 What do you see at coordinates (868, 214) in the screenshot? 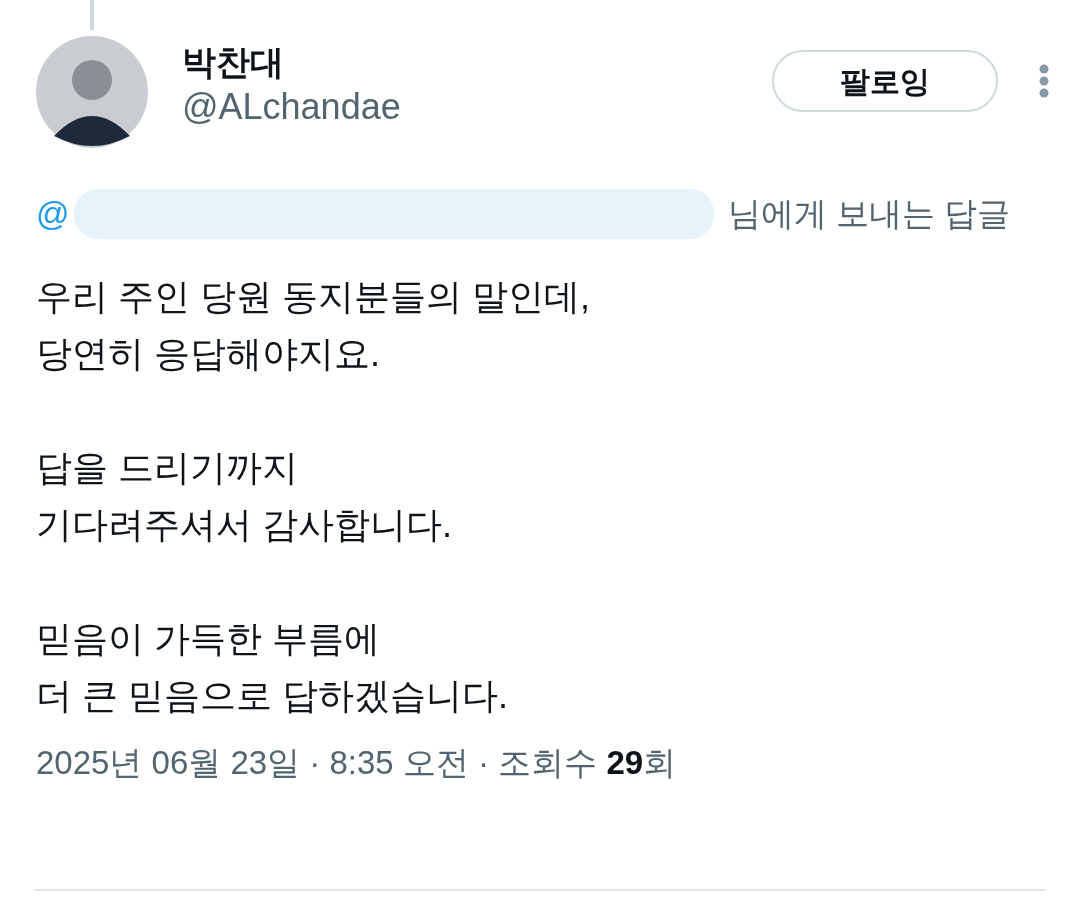
I see `reply-label: 님에게 보내는 답글` at bounding box center [868, 214].